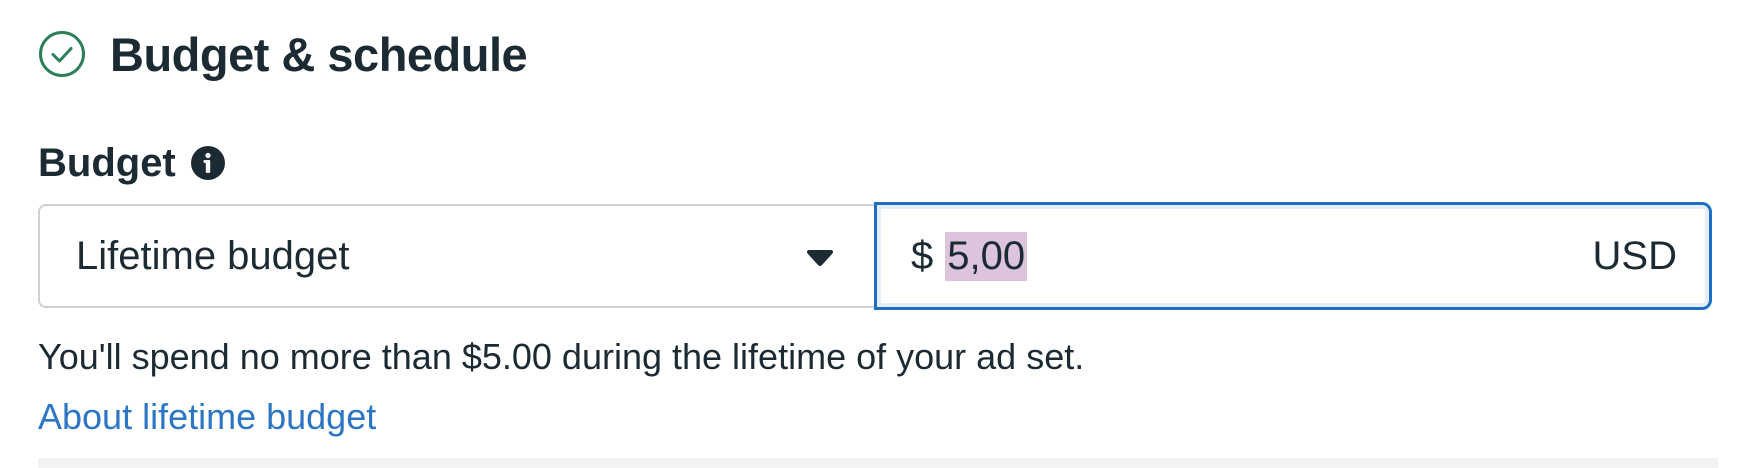 The width and height of the screenshot is (1756, 468). I want to click on budget-label: Budget, so click(107, 162).